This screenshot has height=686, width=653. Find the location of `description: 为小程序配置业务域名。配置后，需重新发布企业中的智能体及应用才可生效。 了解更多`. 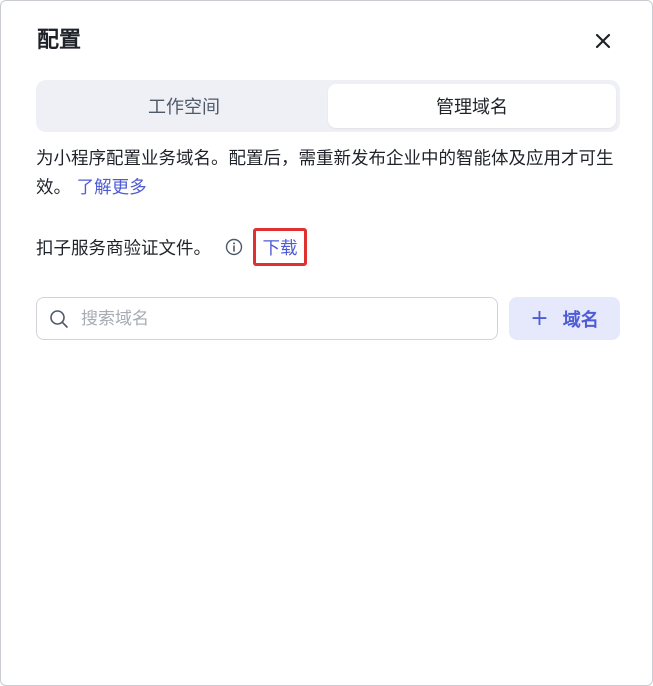

description: 为小程序配置业务域名。配置后，需重新发布企业中的智能体及应用才可生效。 了解更多 is located at coordinates (329, 174).